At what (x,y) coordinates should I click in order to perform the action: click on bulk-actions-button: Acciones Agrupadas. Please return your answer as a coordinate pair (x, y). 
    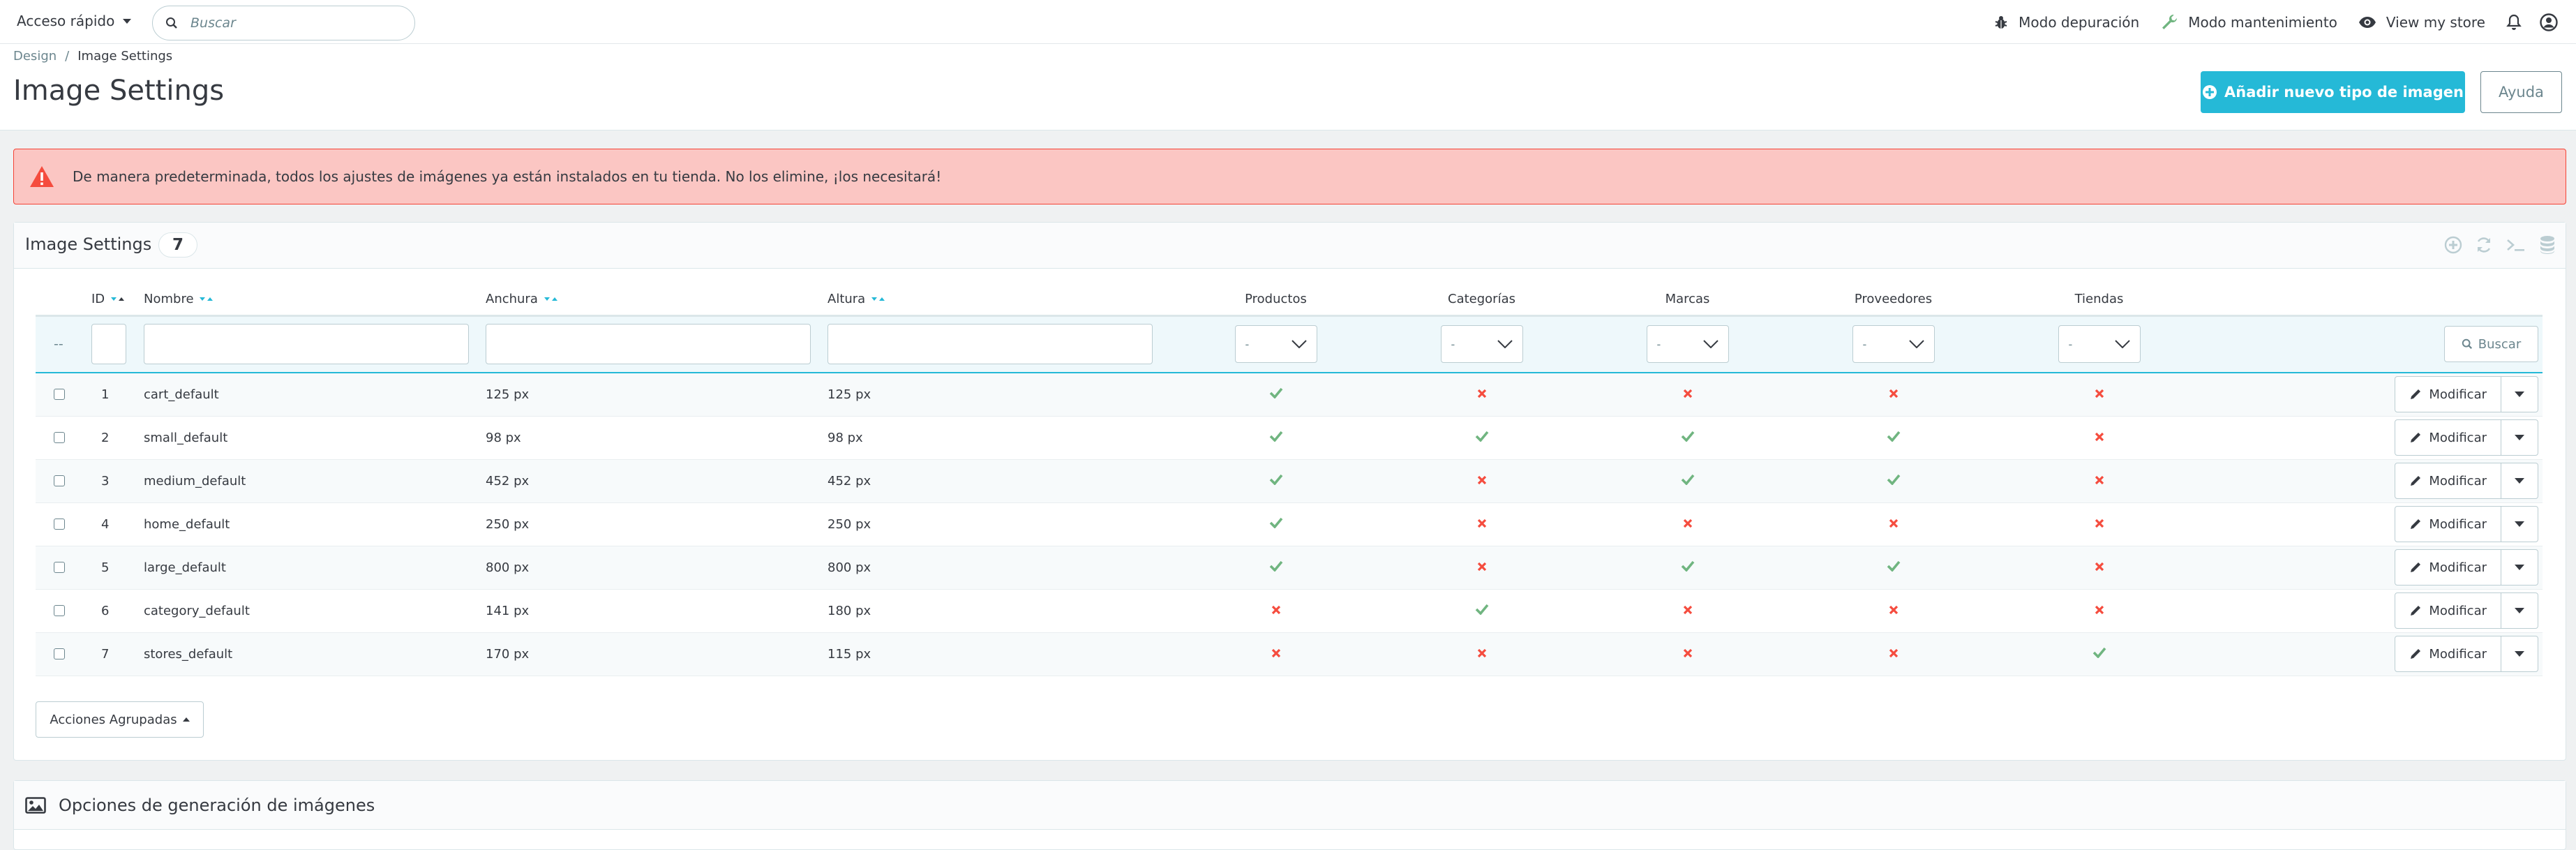
    Looking at the image, I should click on (120, 719).